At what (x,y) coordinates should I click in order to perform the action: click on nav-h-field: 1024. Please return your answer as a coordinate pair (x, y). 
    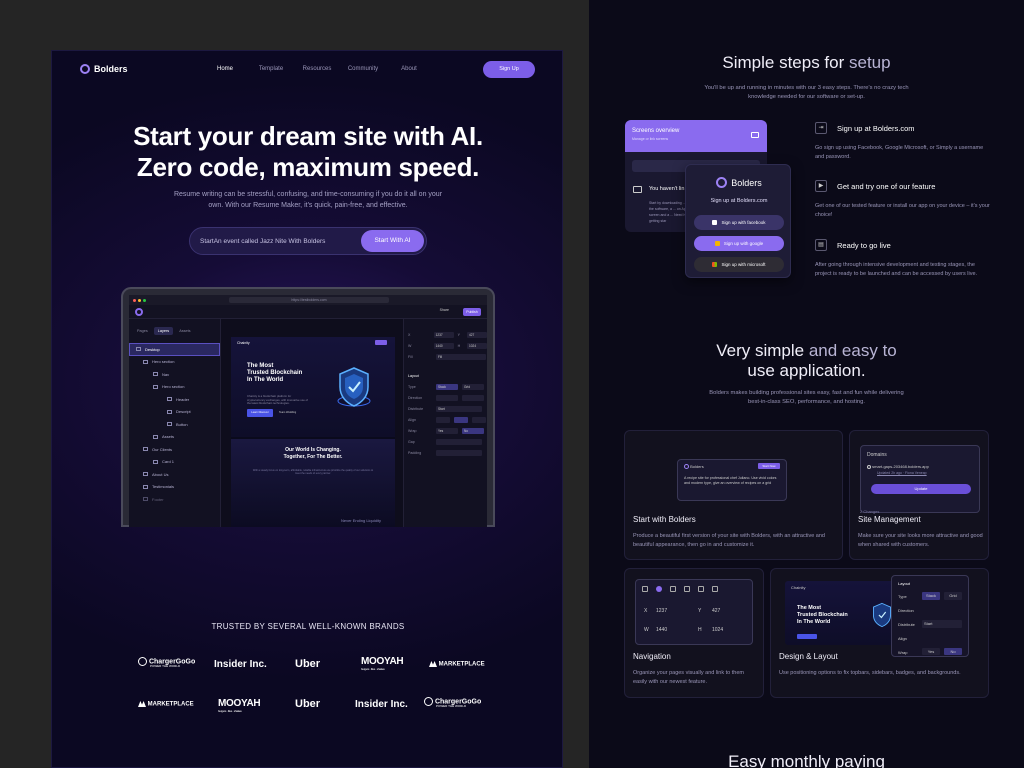
    Looking at the image, I should click on (717, 630).